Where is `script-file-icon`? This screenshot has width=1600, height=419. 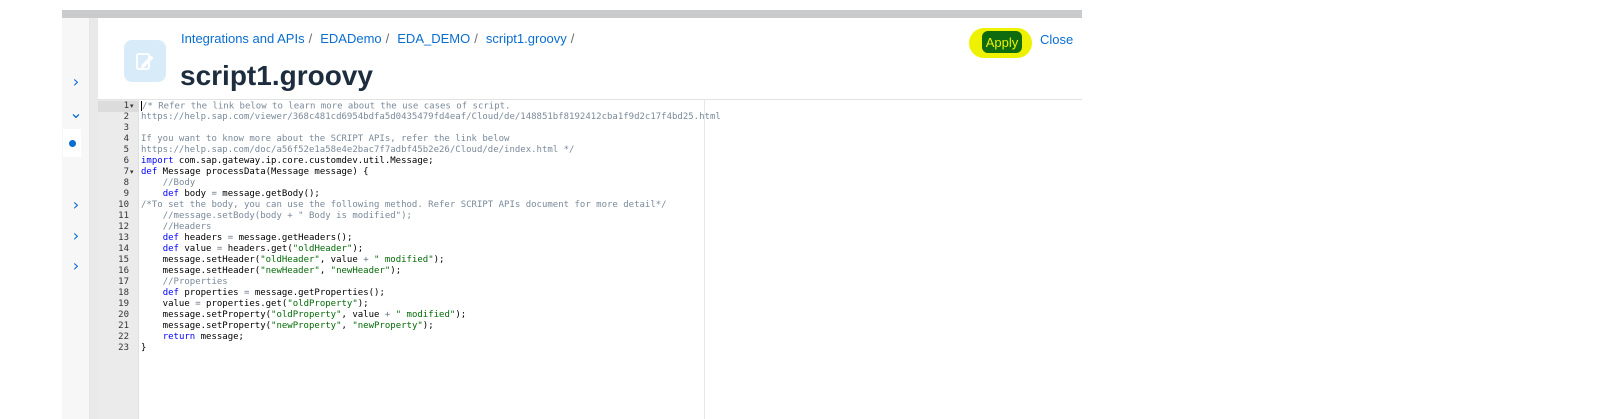
script-file-icon is located at coordinates (145, 61).